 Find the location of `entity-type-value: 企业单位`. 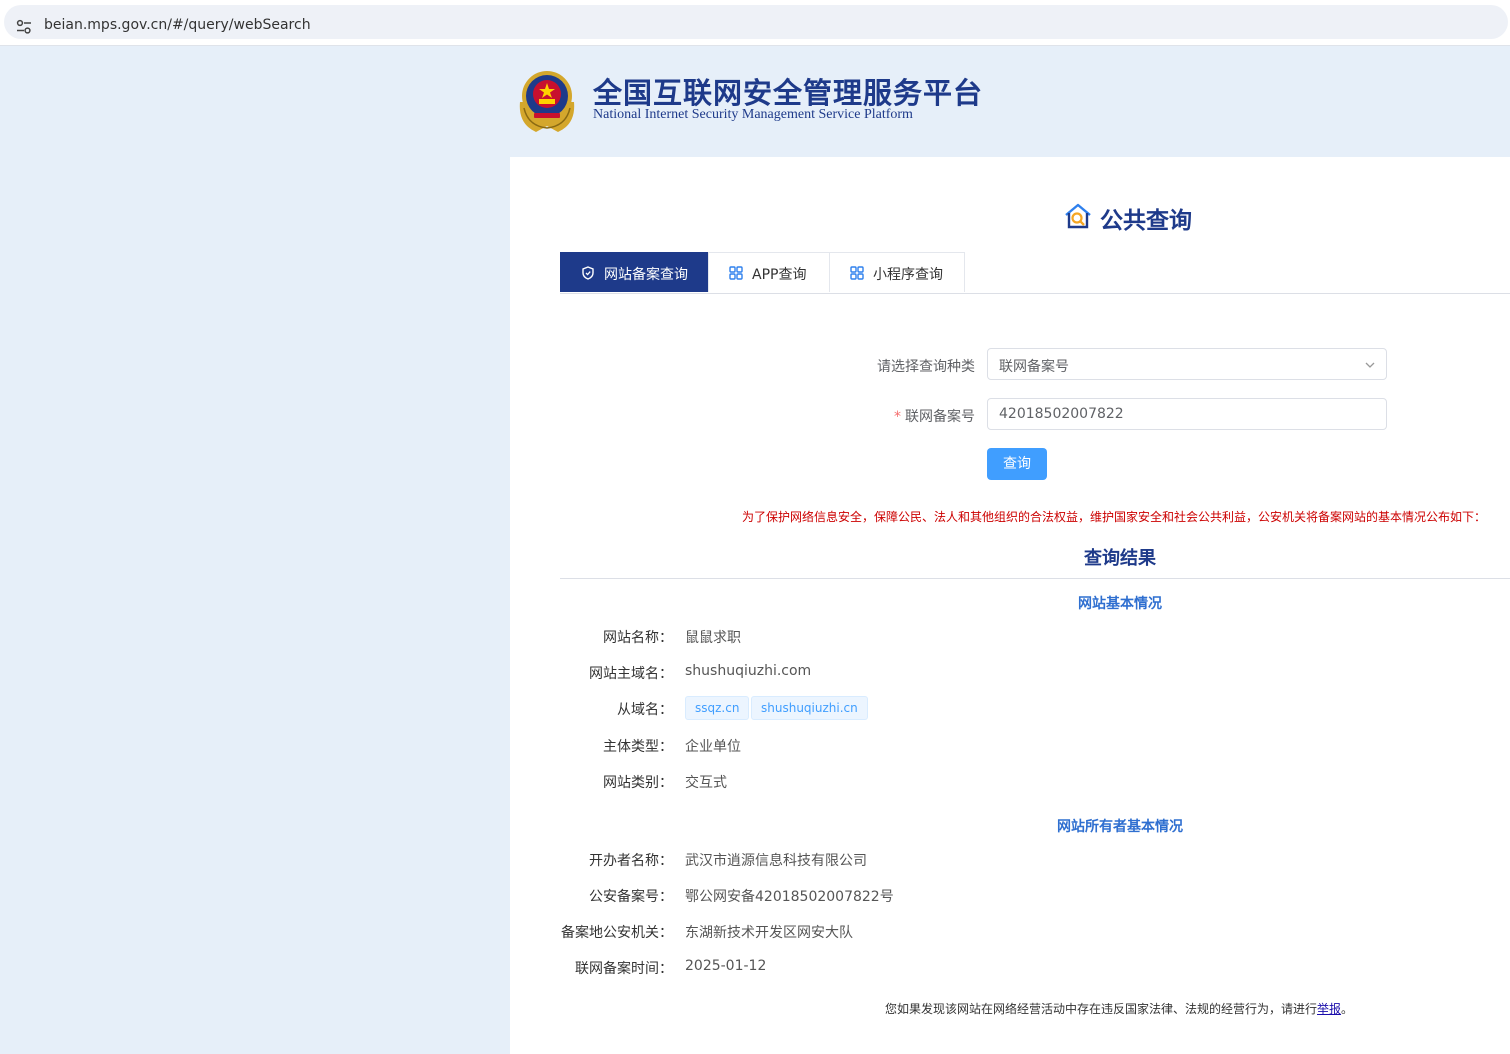

entity-type-value: 企业单位 is located at coordinates (713, 747).